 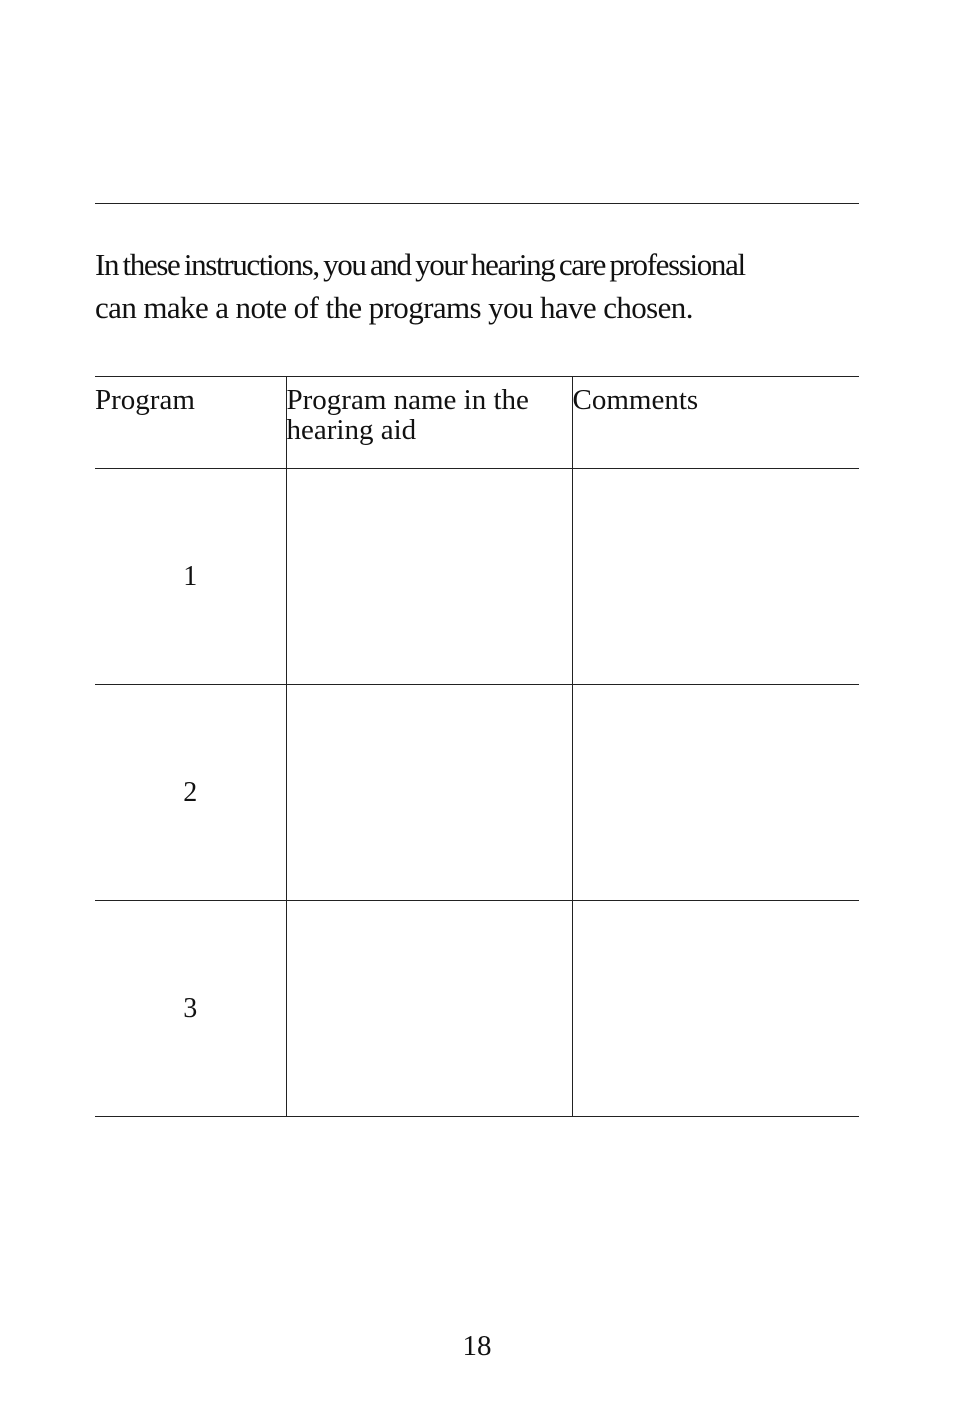 I want to click on top-divider, so click(x=477, y=203).